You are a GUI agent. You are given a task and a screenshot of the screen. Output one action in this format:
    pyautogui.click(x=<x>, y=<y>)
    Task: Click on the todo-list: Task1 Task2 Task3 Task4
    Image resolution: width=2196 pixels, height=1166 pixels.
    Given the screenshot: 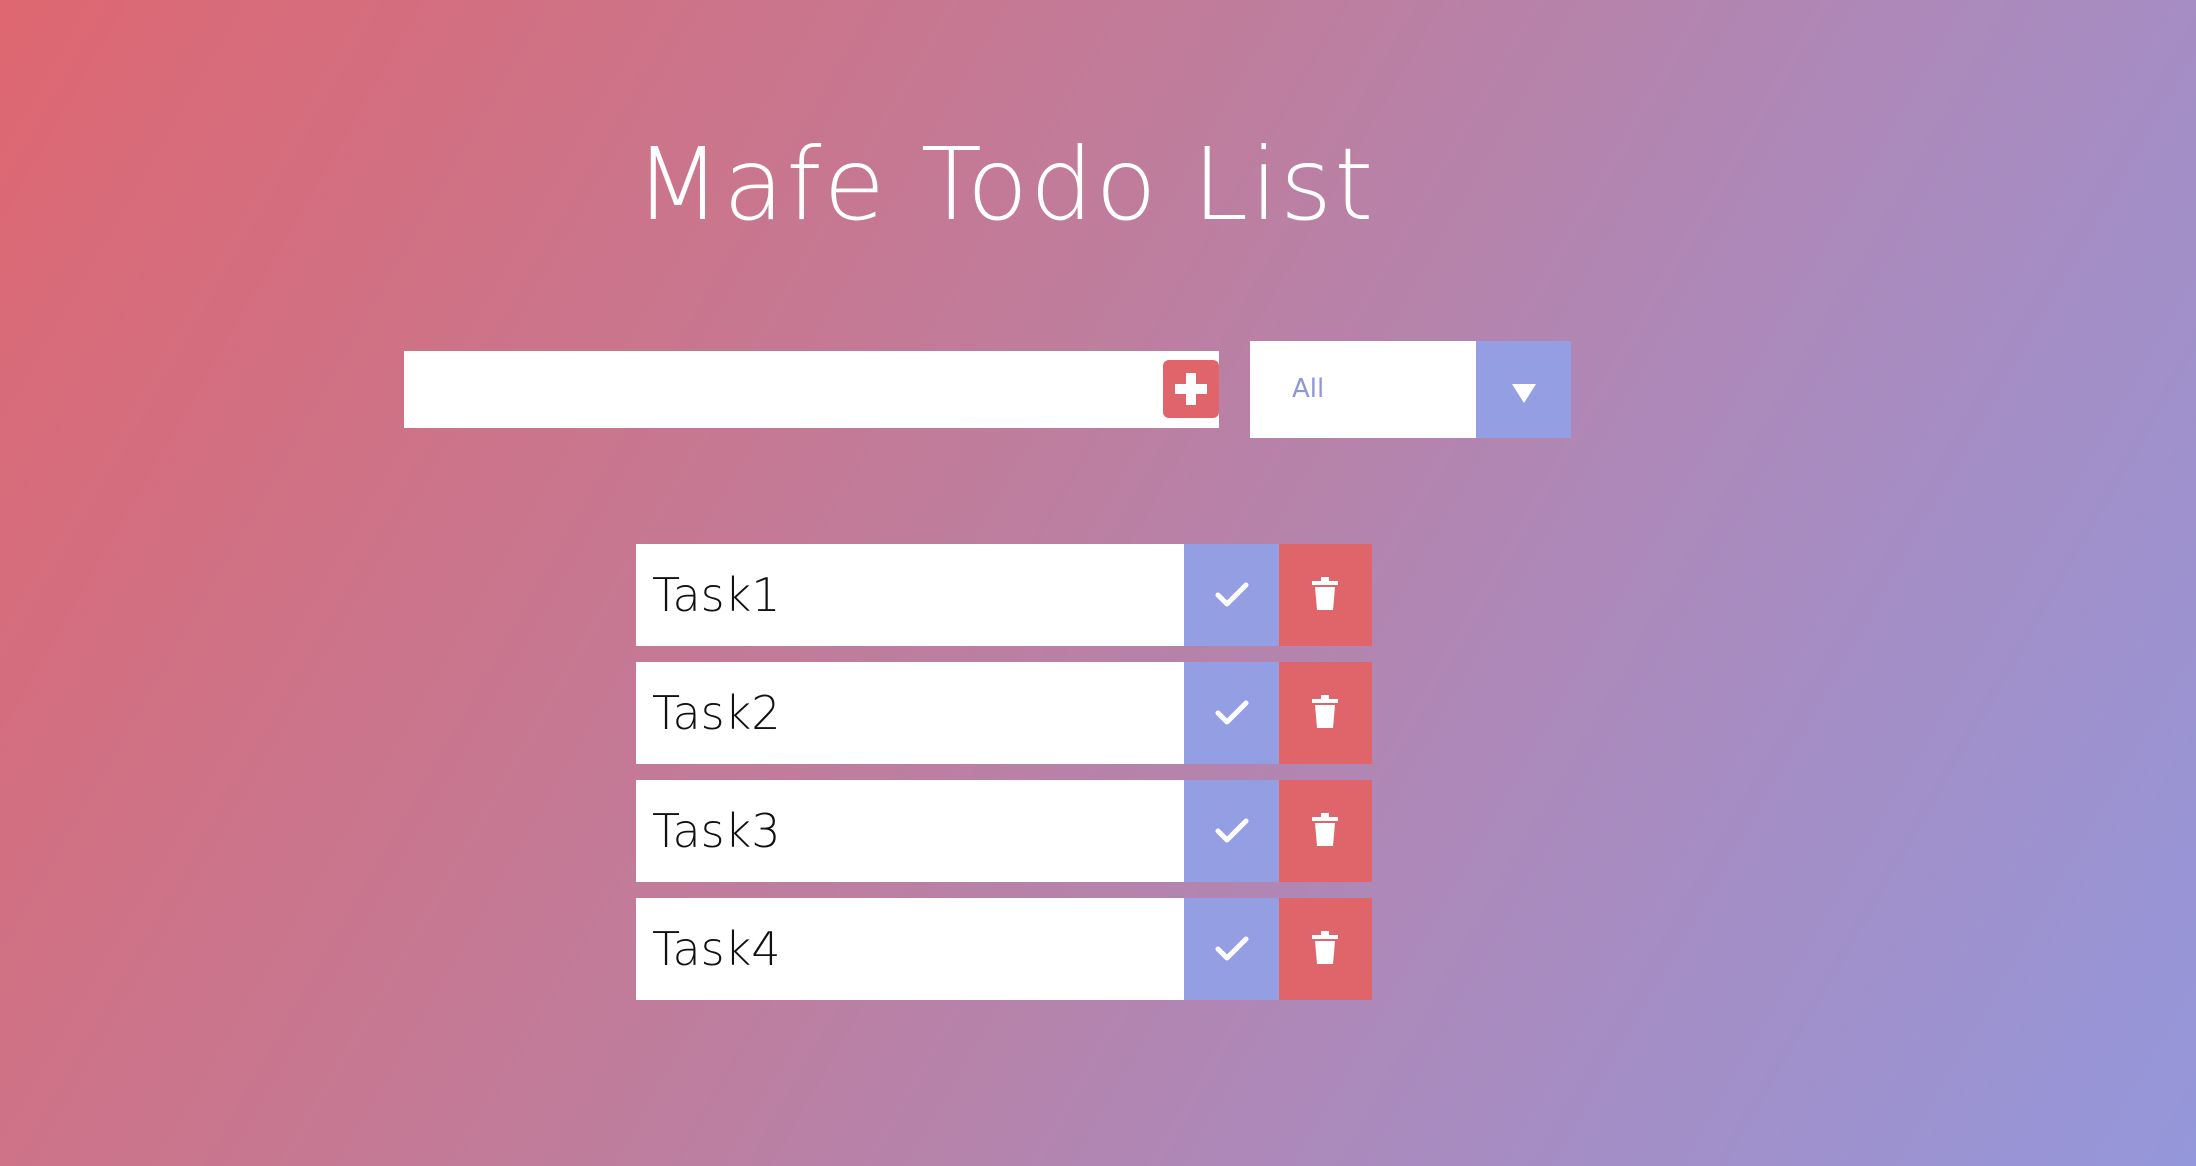 What is the action you would take?
    pyautogui.click(x=1004, y=780)
    